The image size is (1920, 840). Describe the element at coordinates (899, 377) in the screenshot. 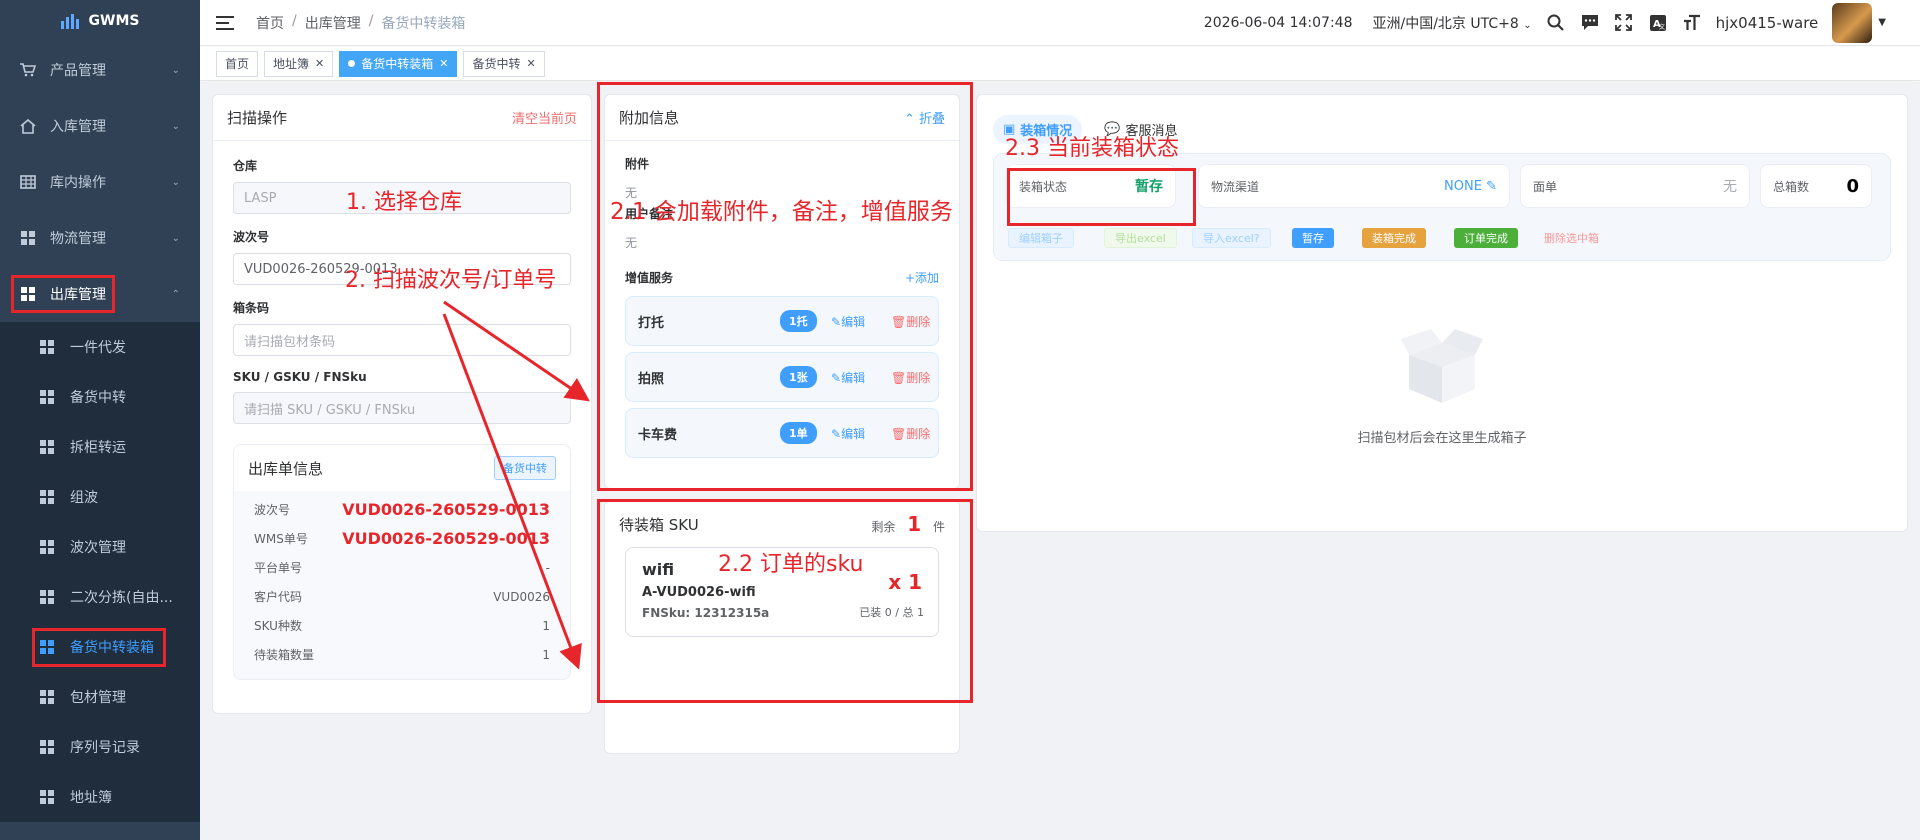

I see `trash-icon: 🗑` at that location.